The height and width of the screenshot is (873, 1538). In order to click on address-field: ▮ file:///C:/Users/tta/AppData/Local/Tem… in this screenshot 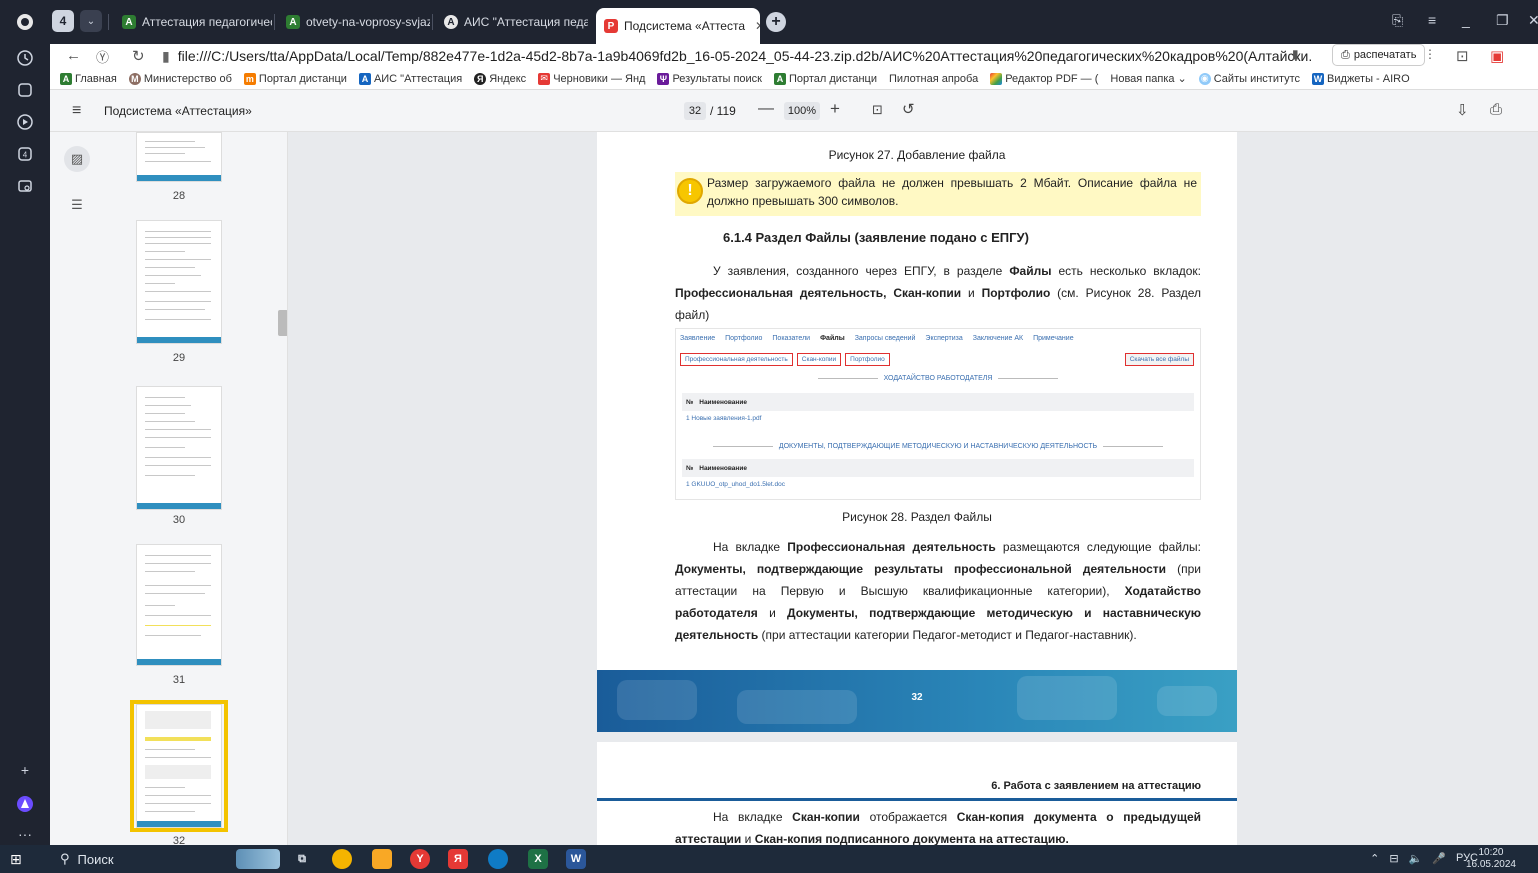, I will do `click(737, 56)`.